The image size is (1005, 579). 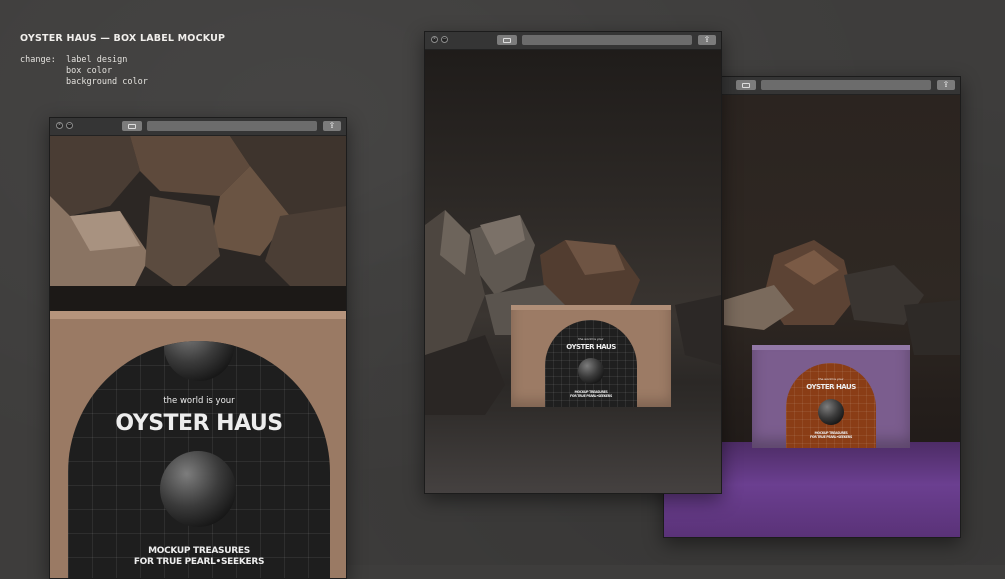 I want to click on floor, so click(x=573, y=452).